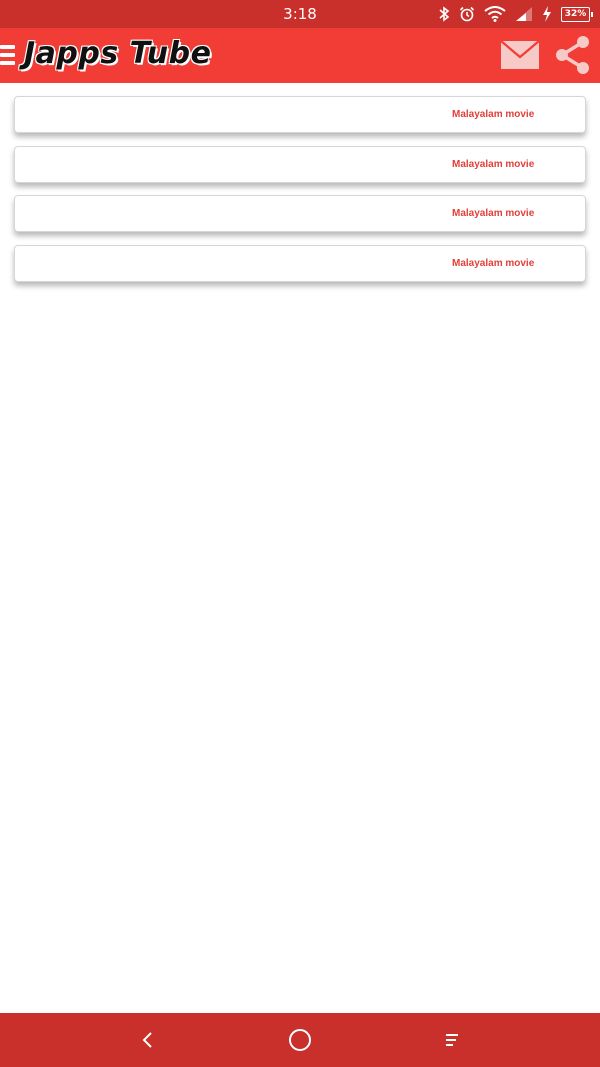 This screenshot has height=1067, width=600. What do you see at coordinates (524, 14) in the screenshot?
I see `signal-icon` at bounding box center [524, 14].